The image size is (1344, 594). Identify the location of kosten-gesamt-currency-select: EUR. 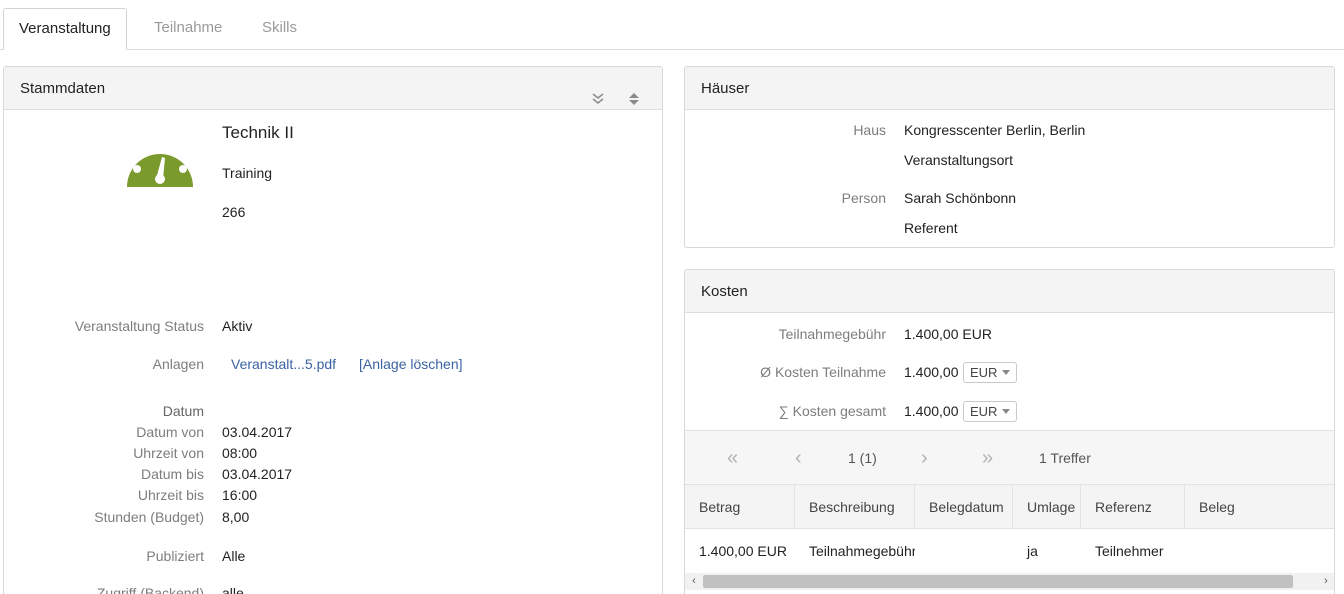
(990, 411).